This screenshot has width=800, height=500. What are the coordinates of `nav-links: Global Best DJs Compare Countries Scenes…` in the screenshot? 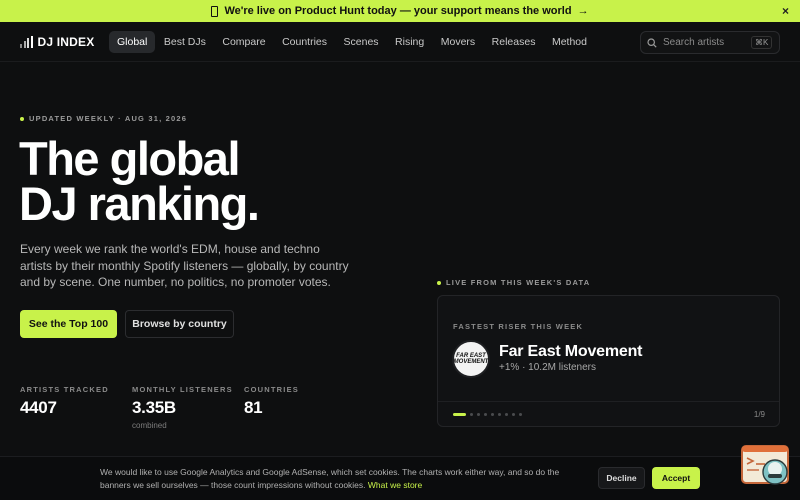 It's located at (352, 42).